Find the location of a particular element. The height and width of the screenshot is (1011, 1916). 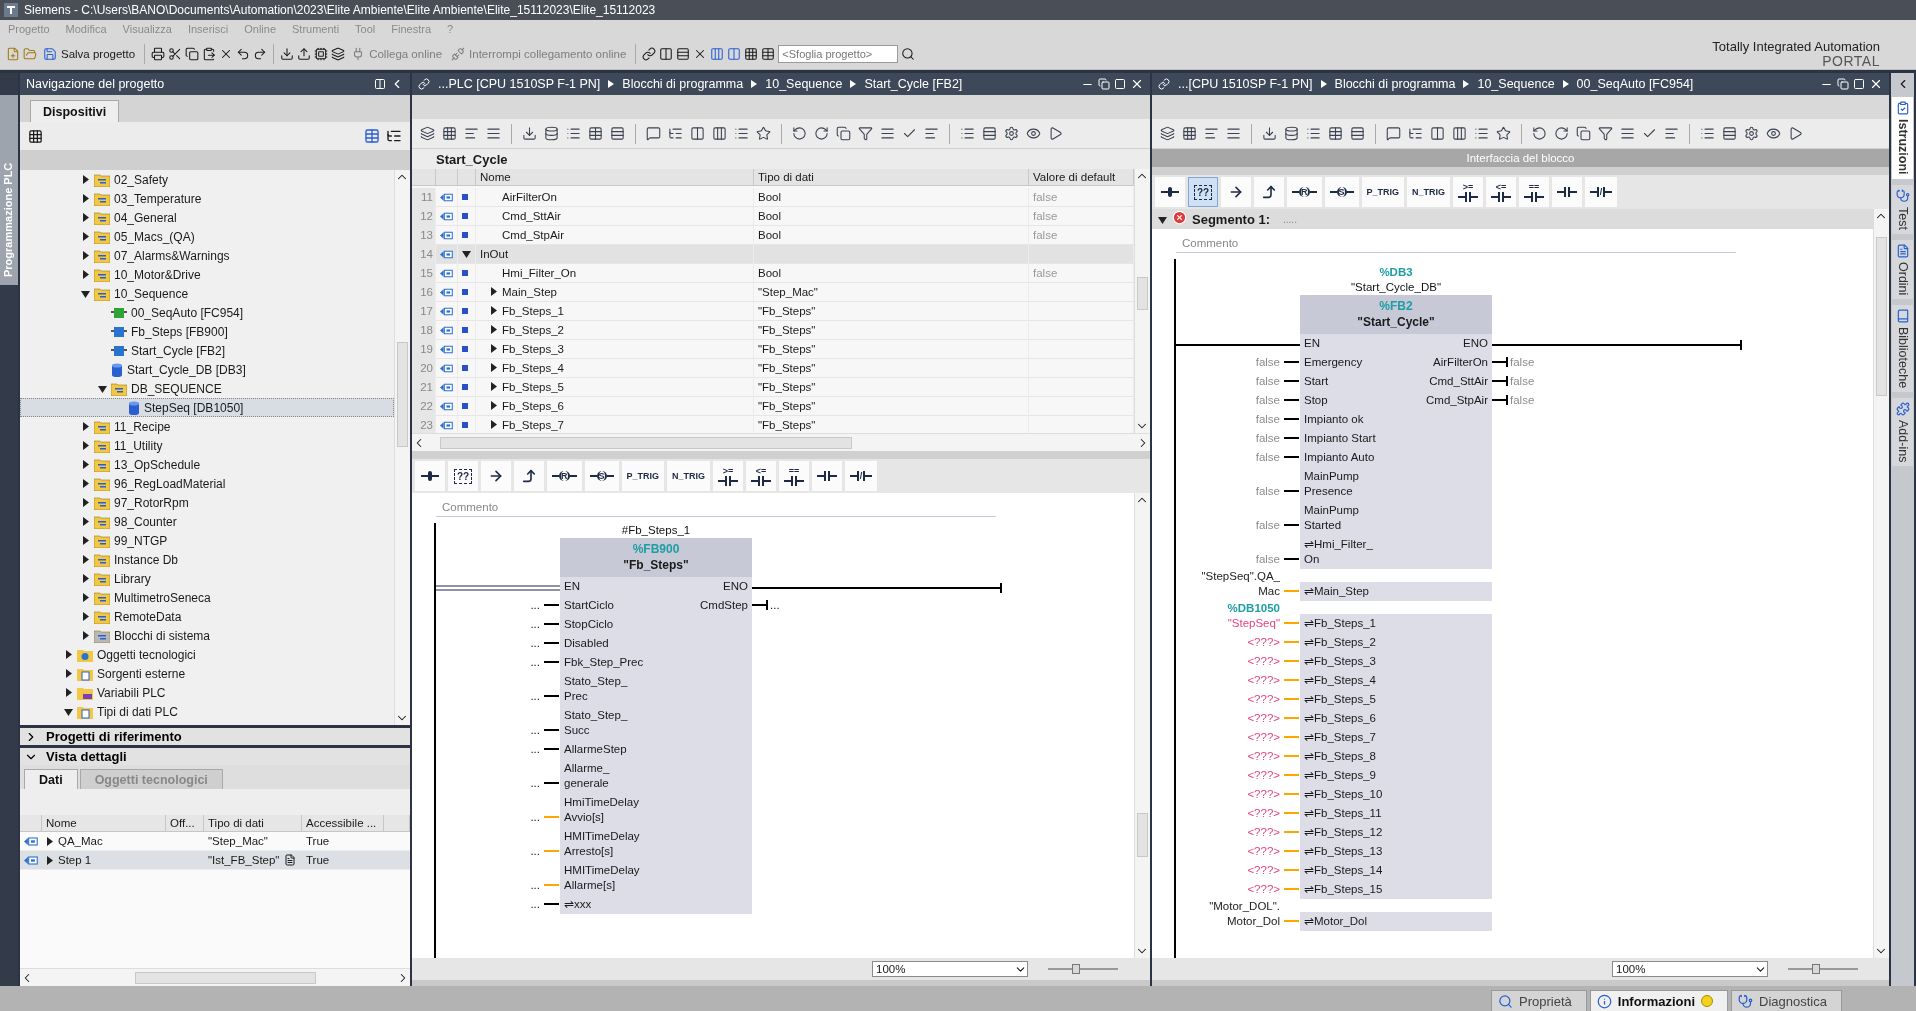

filter-icon is located at coordinates (1605, 133).